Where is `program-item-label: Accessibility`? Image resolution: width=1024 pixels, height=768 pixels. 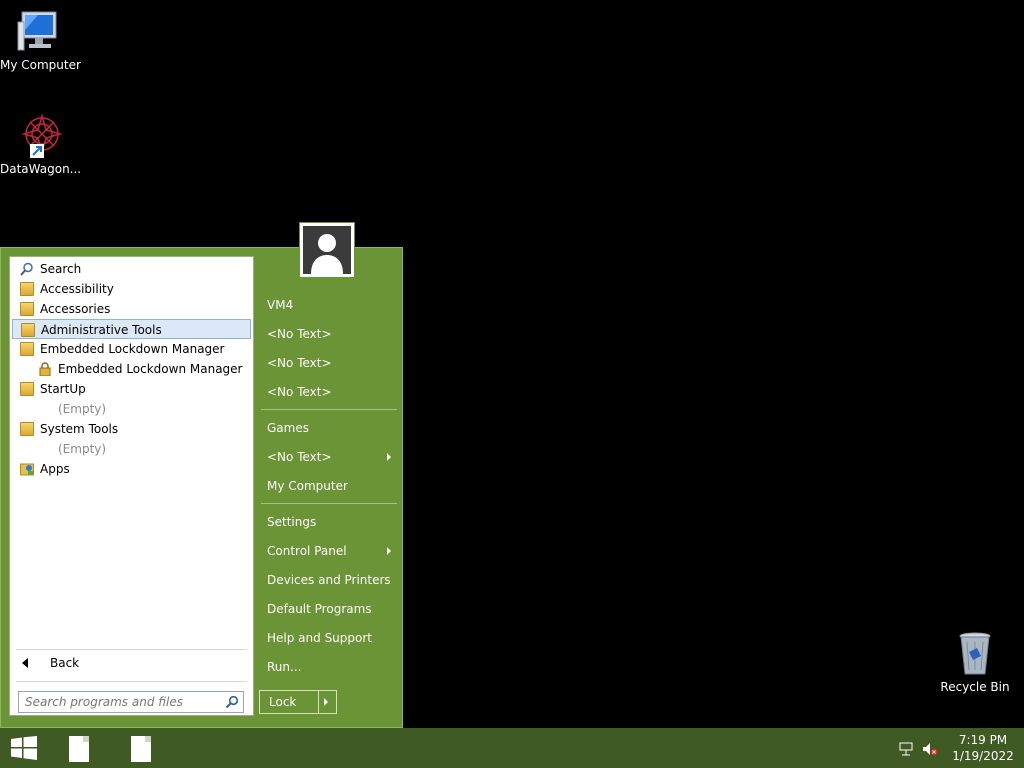 program-item-label: Accessibility is located at coordinates (77, 289).